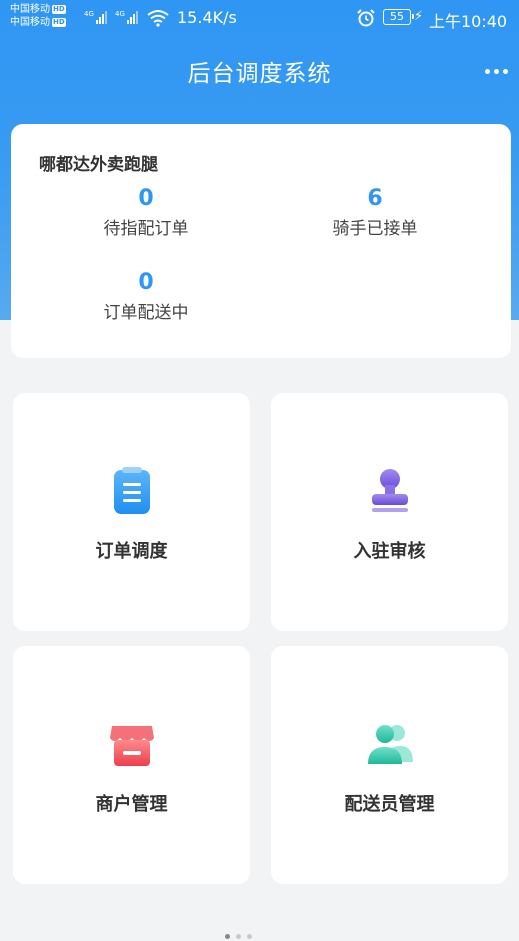  What do you see at coordinates (390, 490) in the screenshot?
I see `stamp-icon` at bounding box center [390, 490].